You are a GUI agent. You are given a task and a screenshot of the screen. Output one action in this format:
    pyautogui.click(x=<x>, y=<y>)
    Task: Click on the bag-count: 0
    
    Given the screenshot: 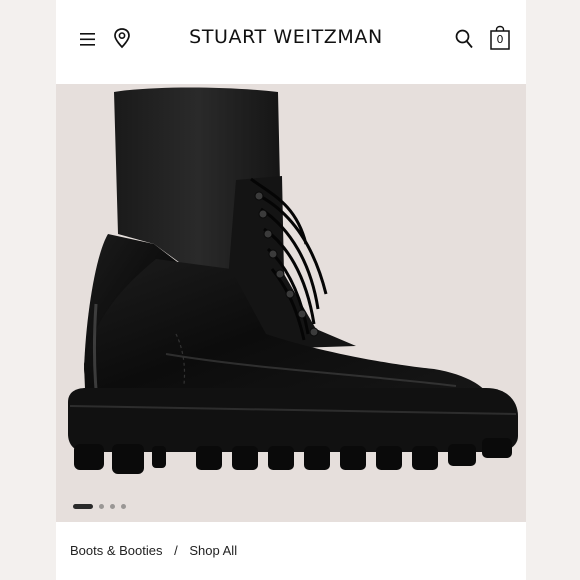 What is the action you would take?
    pyautogui.click(x=500, y=39)
    